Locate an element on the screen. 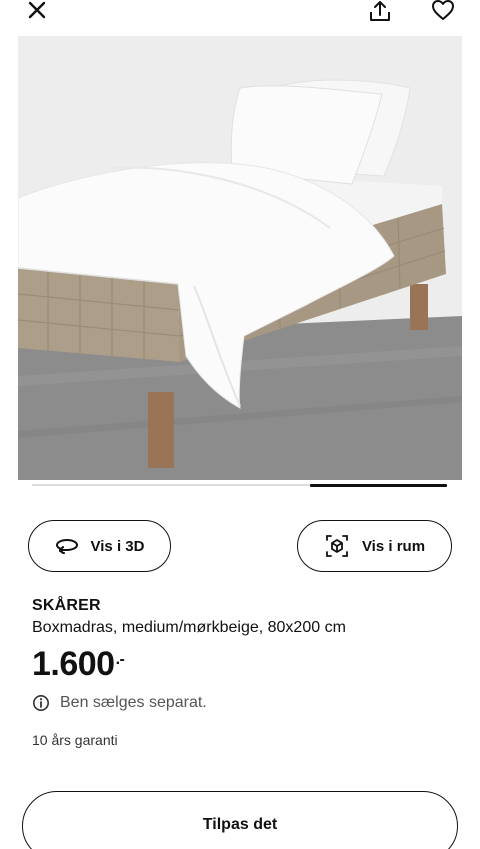 The width and height of the screenshot is (480, 849). close-icon is located at coordinates (37, 10).